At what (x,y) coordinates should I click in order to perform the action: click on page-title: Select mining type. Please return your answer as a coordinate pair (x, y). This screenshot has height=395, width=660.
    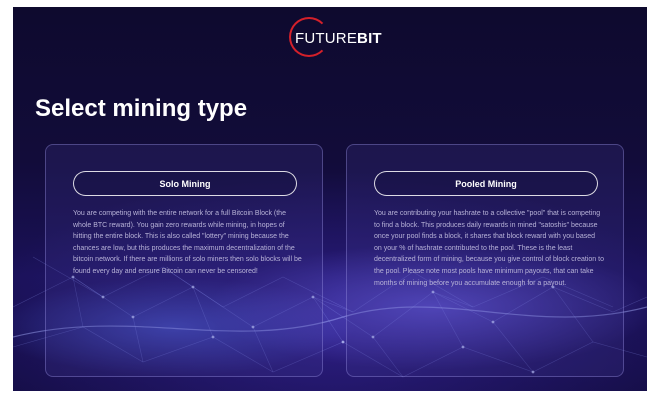
    Looking at the image, I should click on (141, 108).